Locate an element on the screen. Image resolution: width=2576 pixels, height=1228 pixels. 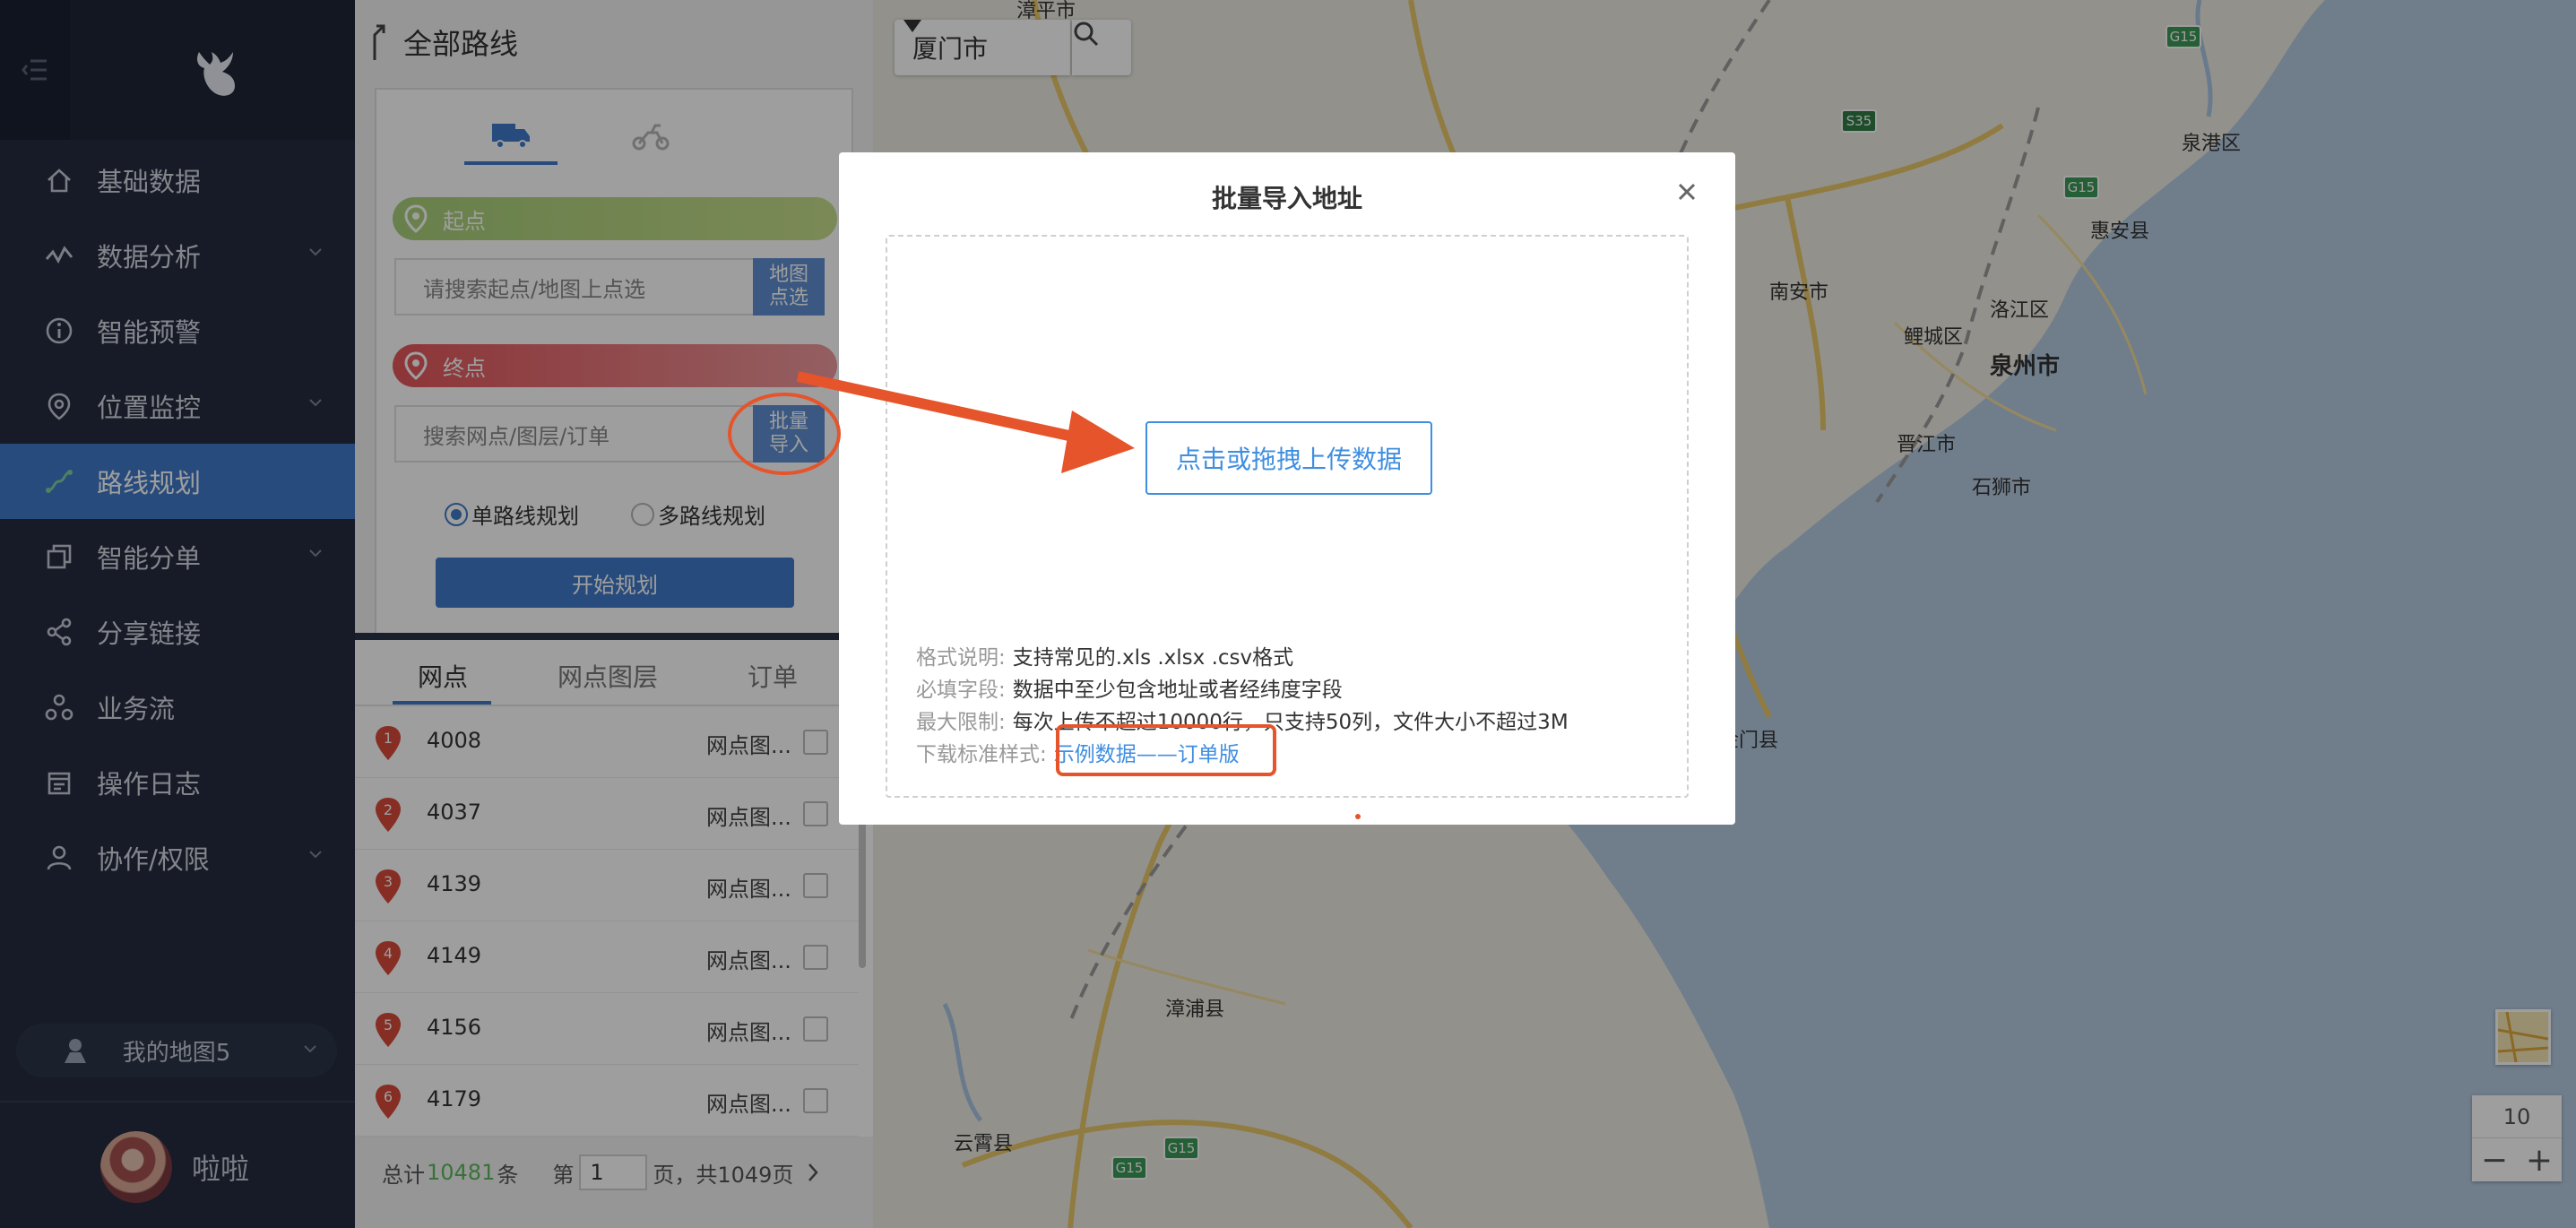
annotation-arrow-icon is located at coordinates (965, 422).